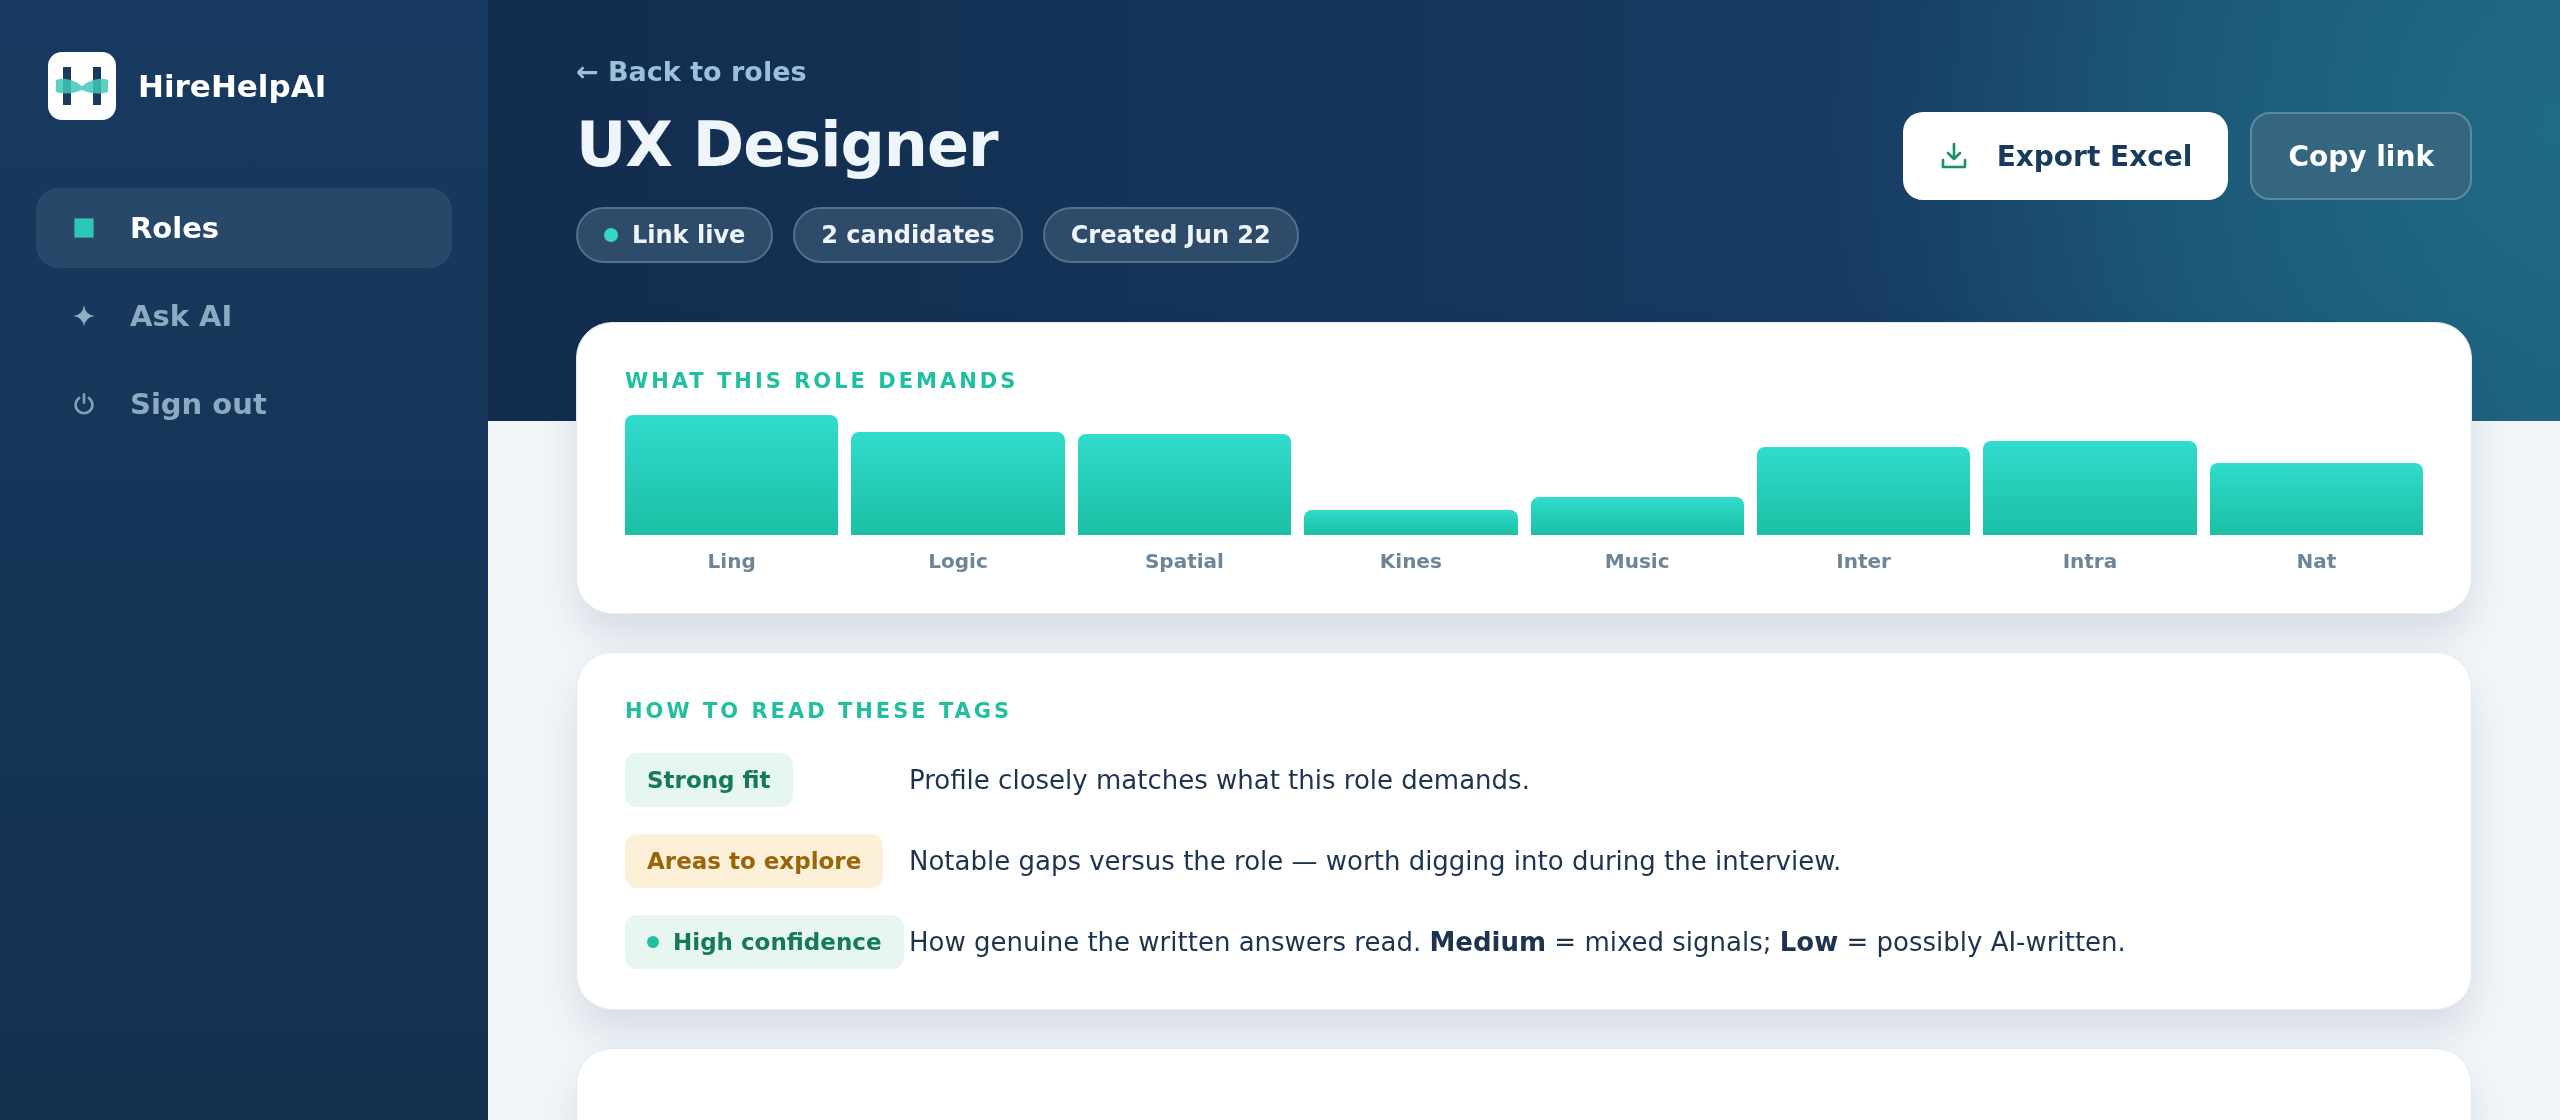  I want to click on bar-label: Music, so click(1637, 561).